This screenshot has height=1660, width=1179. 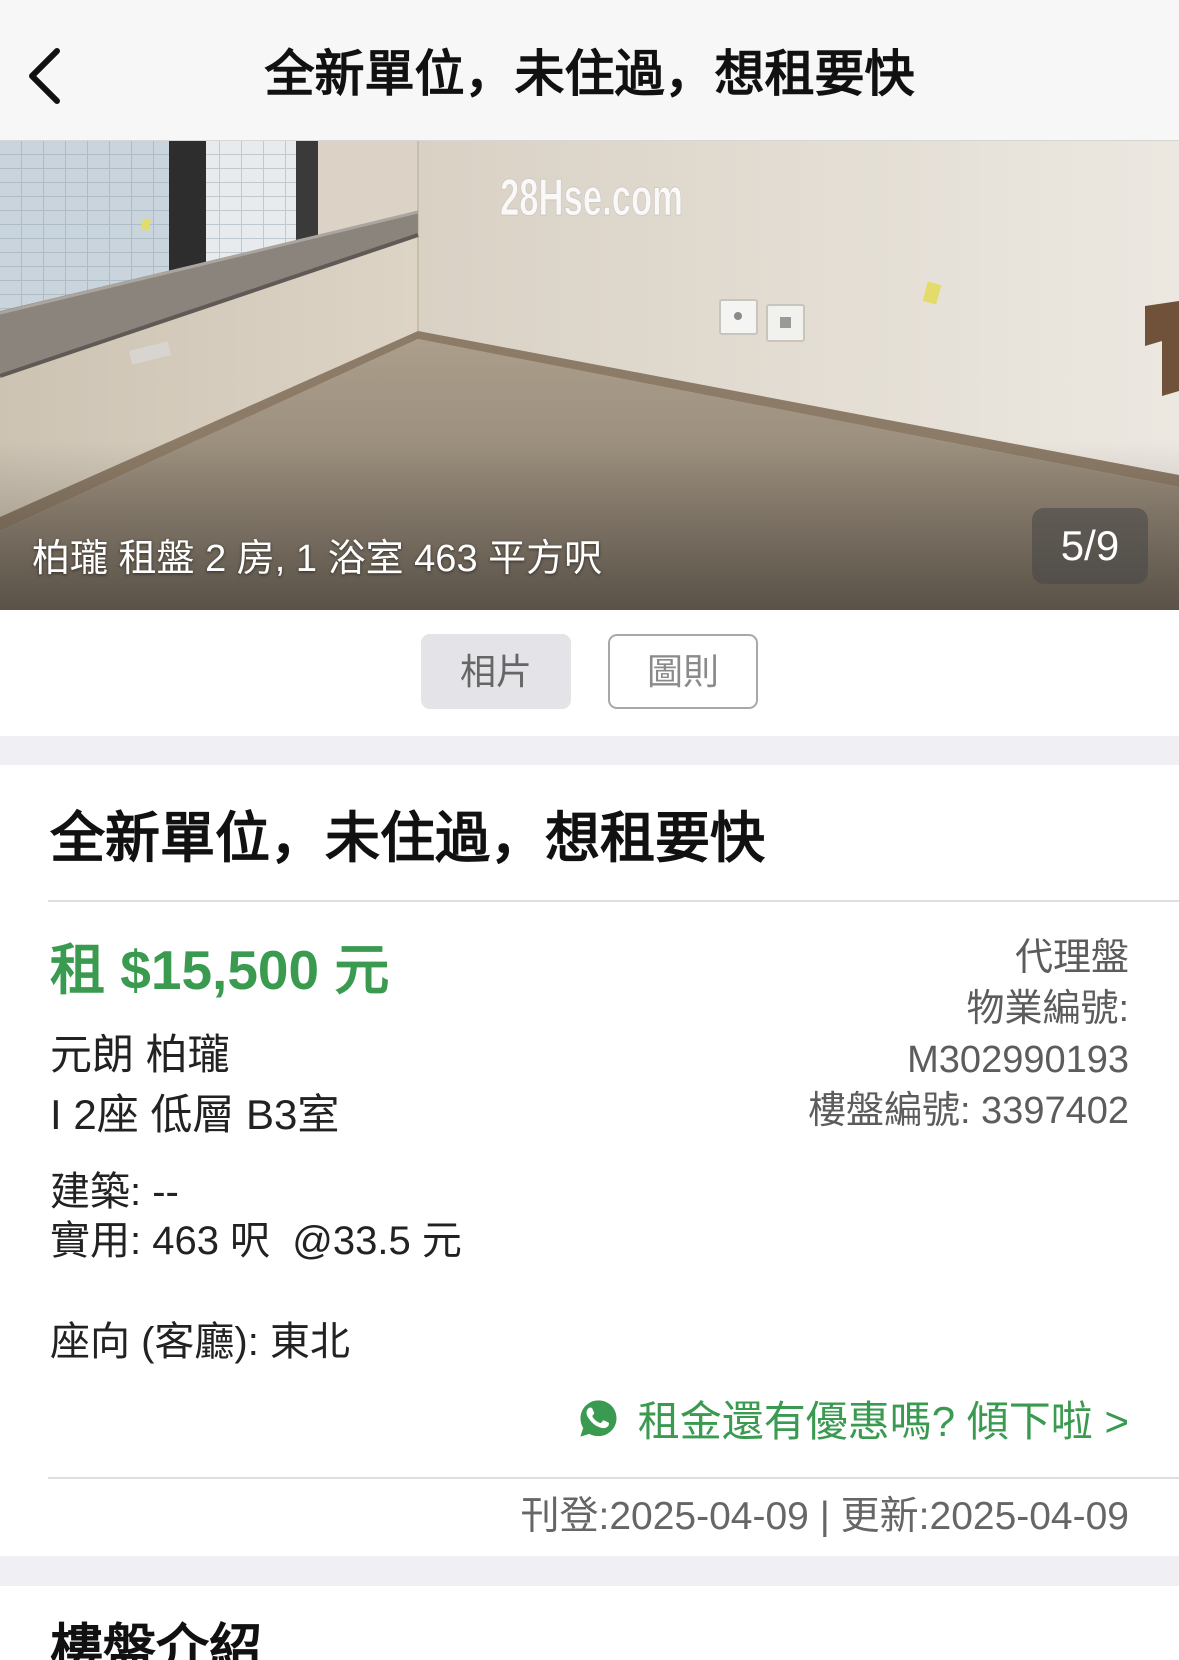 I want to click on rent-price: 租 $15,500 元, so click(x=220, y=970).